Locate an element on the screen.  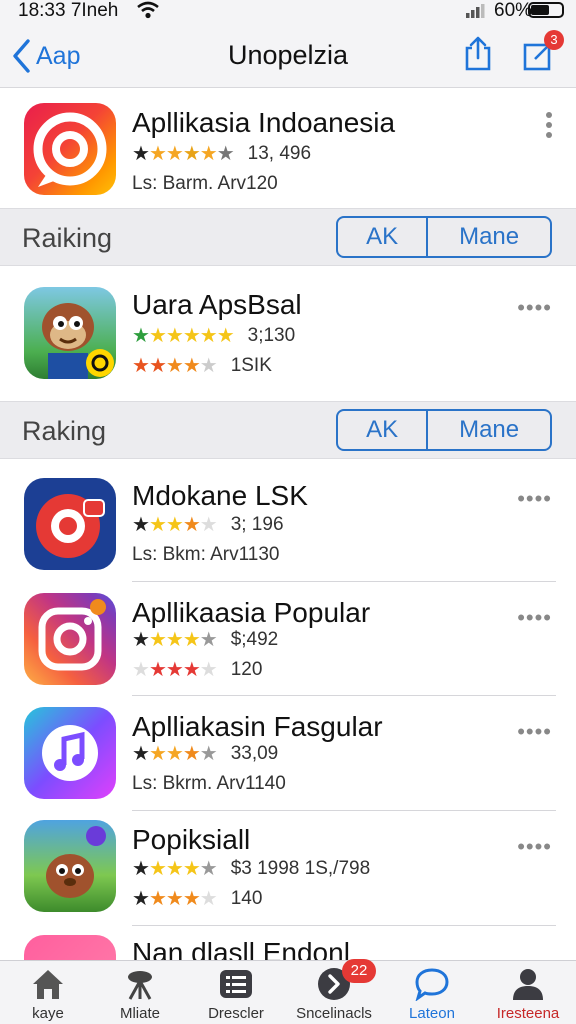
app-rating-secondary: ★ ★ ★ ★ ★ 140 is located at coordinates (197, 899).